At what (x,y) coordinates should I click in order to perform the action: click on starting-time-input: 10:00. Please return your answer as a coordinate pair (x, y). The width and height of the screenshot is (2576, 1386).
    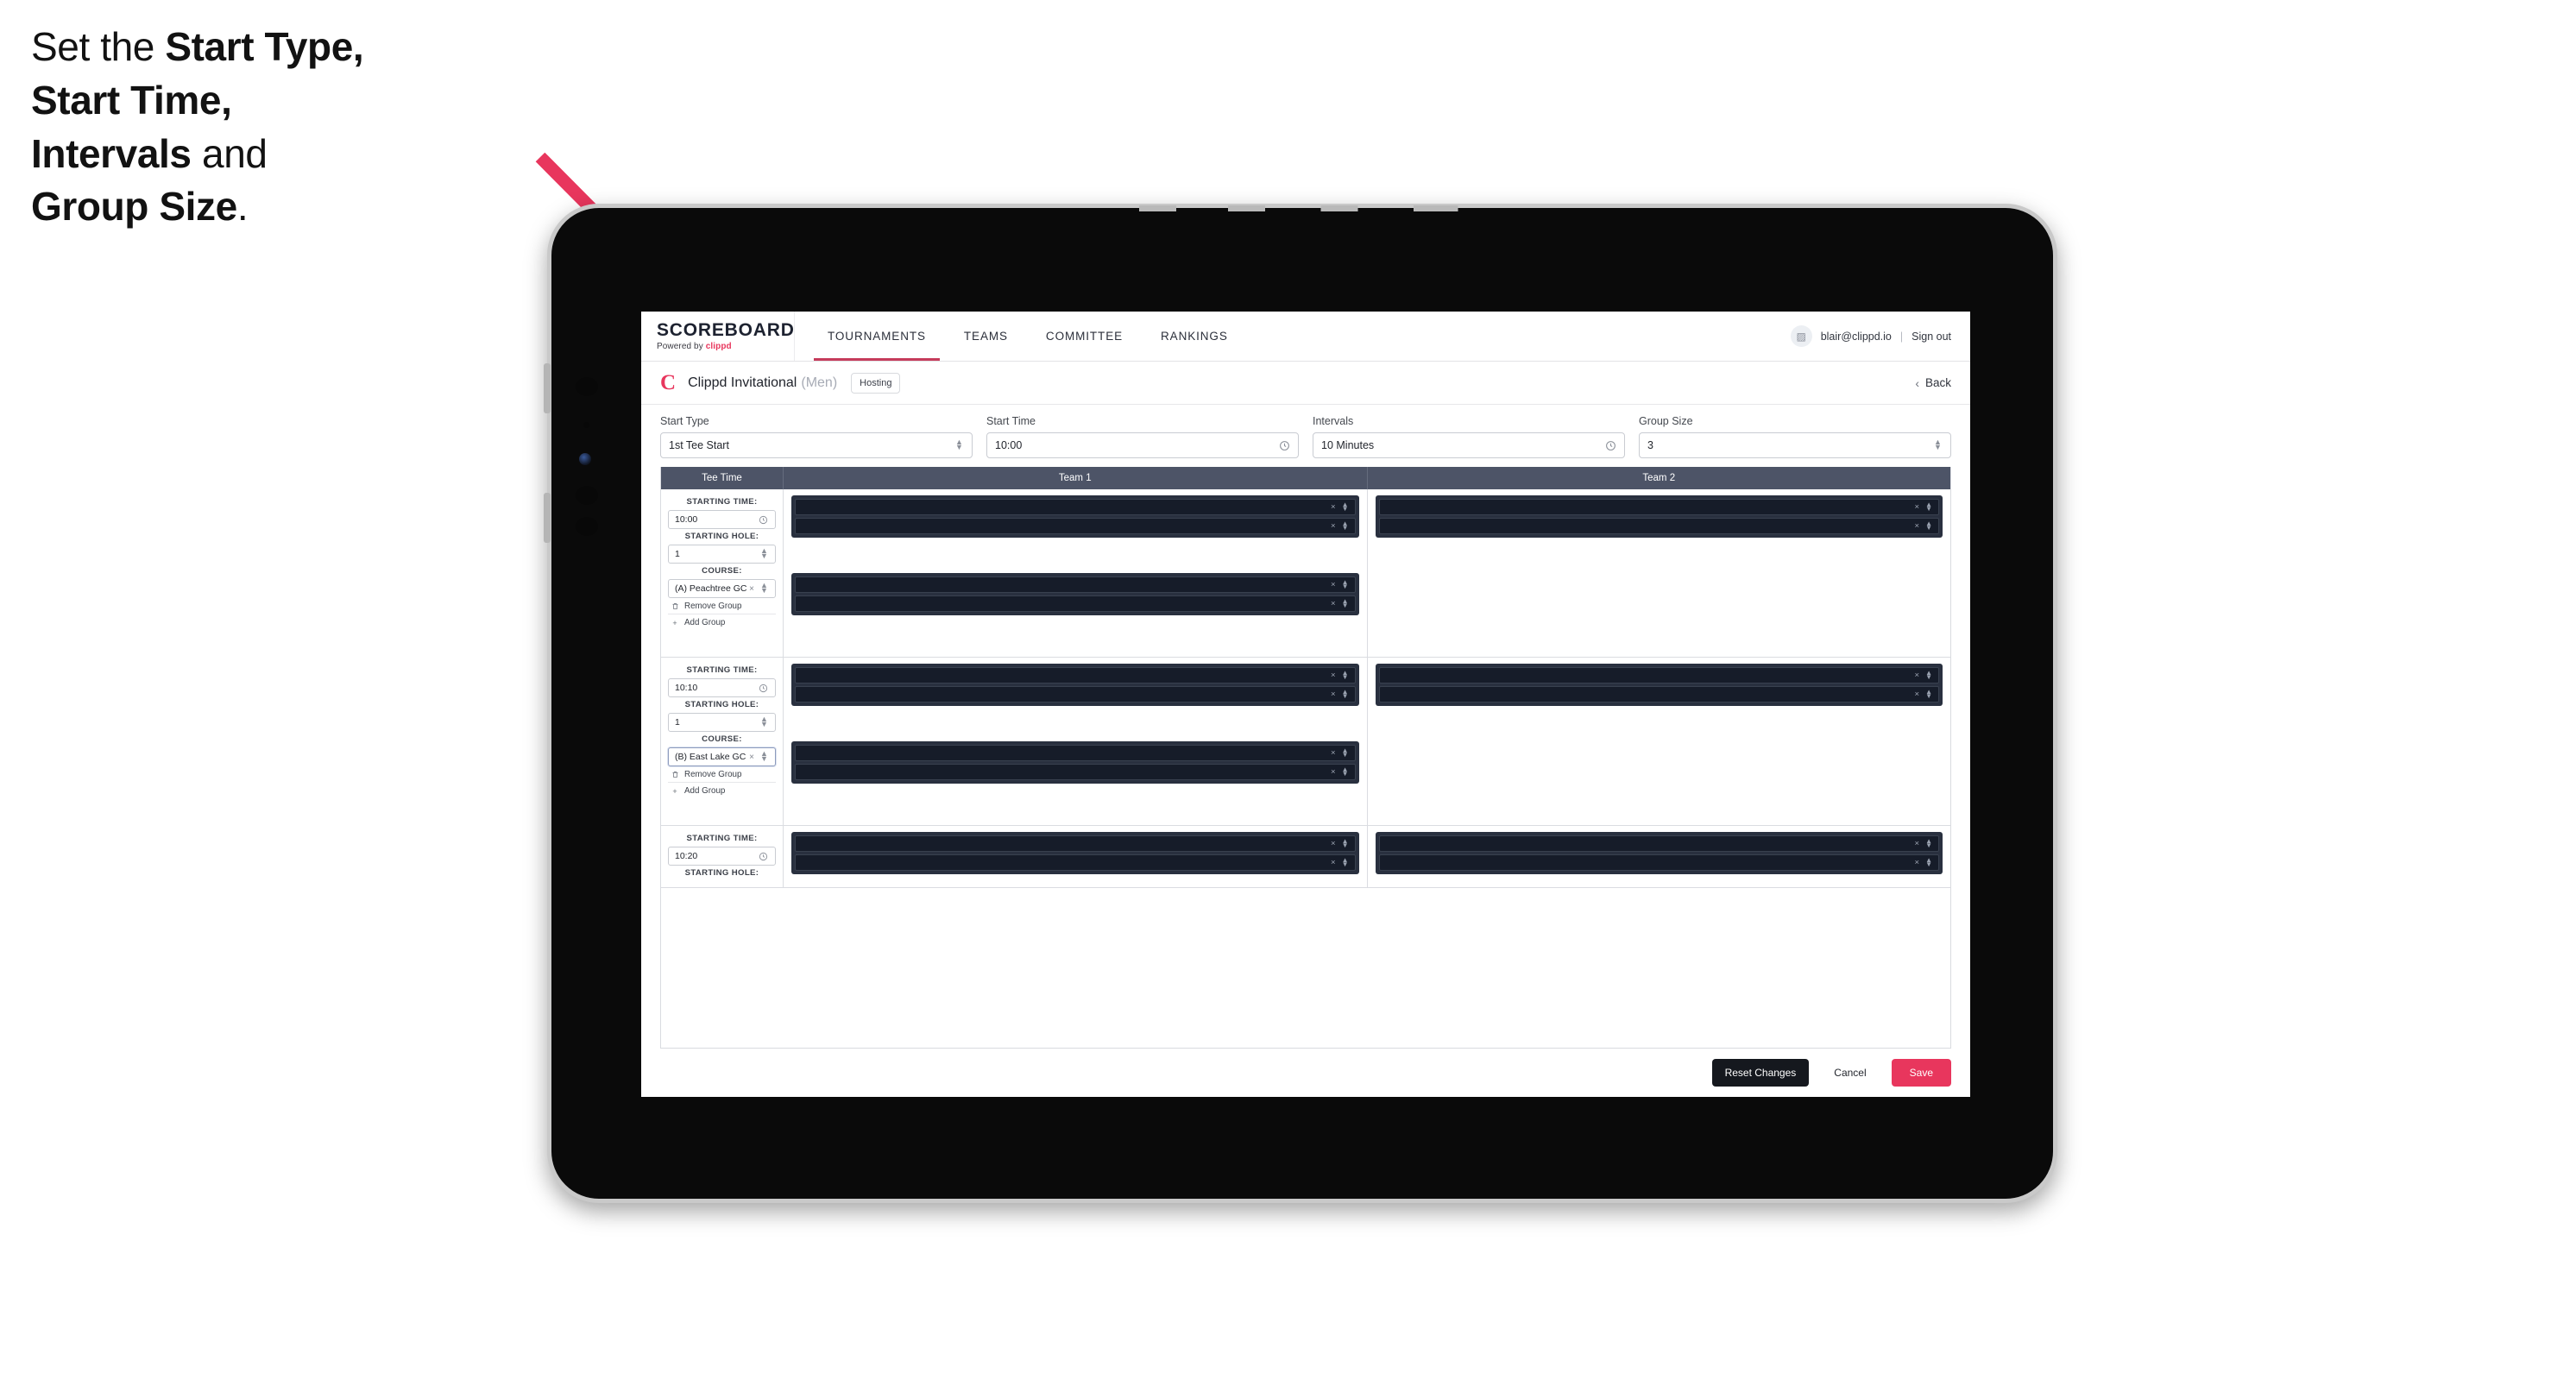
    Looking at the image, I should click on (722, 519).